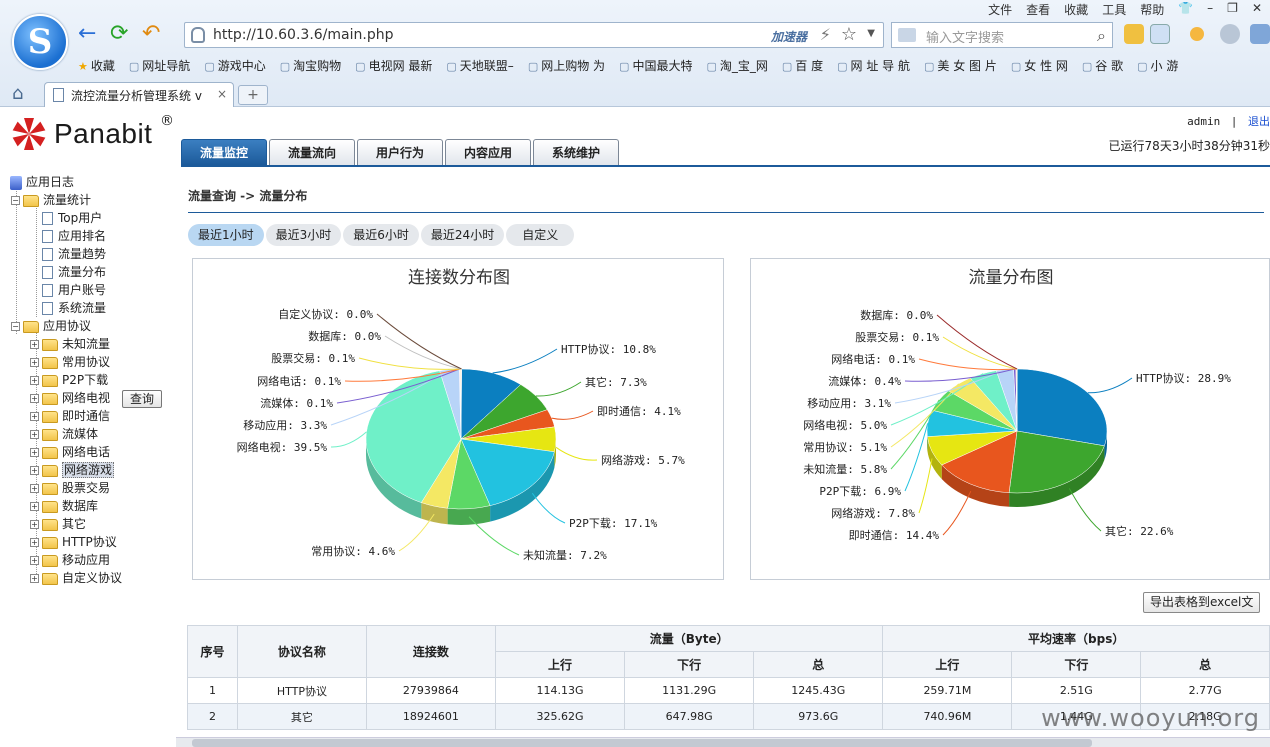 The height and width of the screenshot is (747, 1270). I want to click on tree-item-label: 应用排名, so click(82, 236).